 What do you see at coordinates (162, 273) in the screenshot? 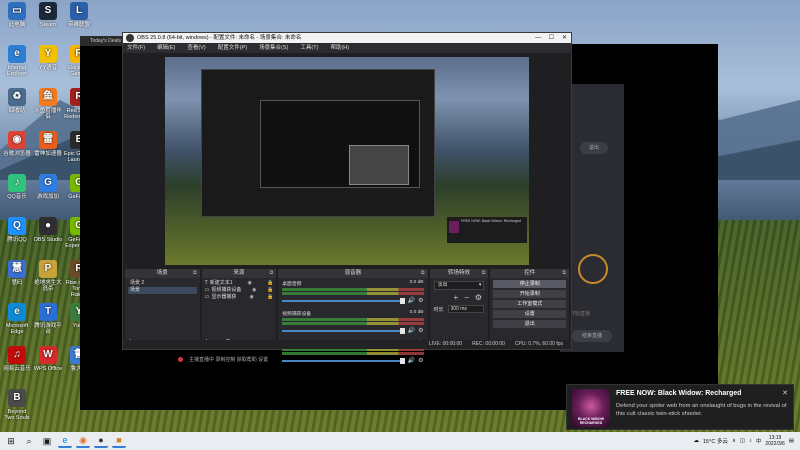
I see `scenes-dock-title: 场景` at bounding box center [162, 273].